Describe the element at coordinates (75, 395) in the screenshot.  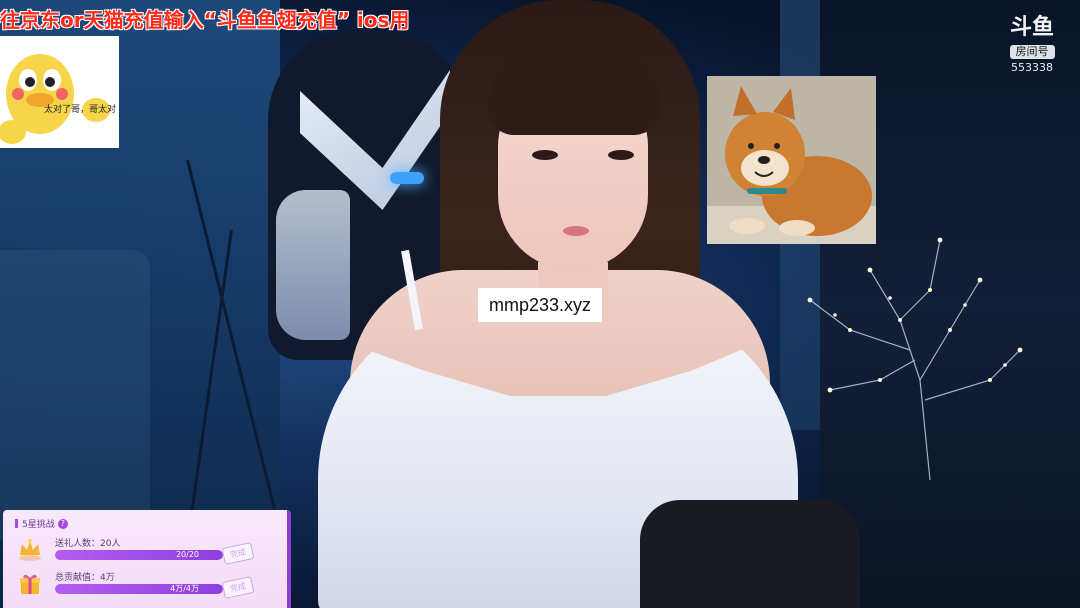
I see `background-door` at that location.